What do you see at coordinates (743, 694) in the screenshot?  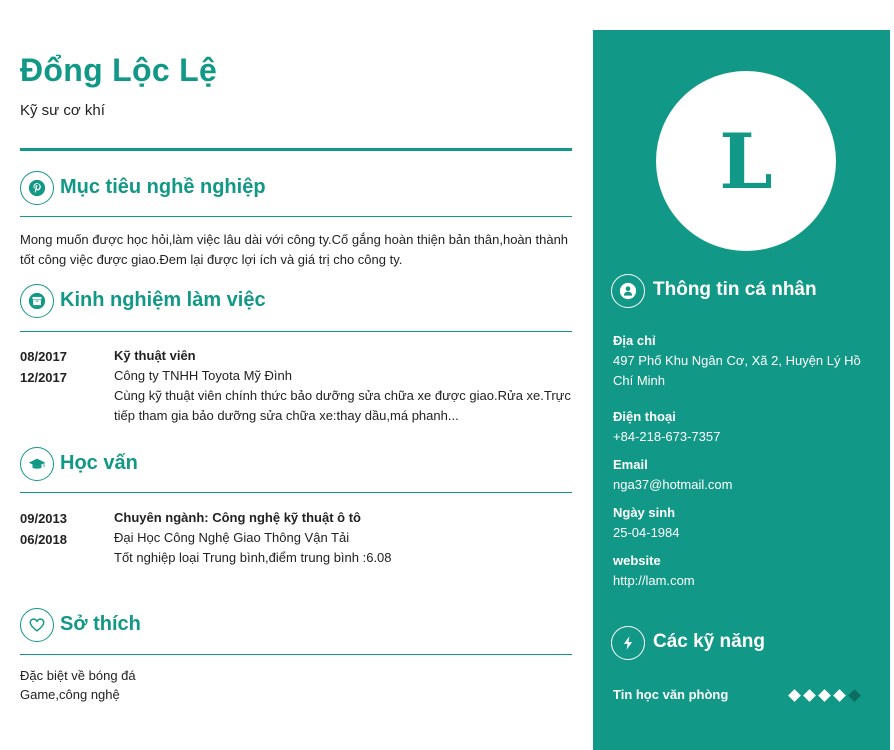 I see `skill-row: Tin học văn phòng` at bounding box center [743, 694].